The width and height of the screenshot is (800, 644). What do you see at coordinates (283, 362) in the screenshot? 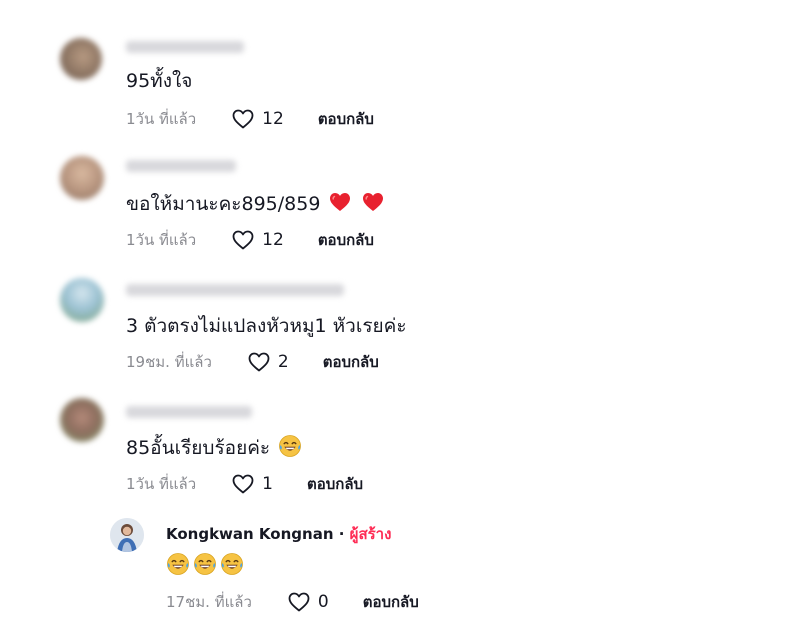
I see `like-count: 2` at bounding box center [283, 362].